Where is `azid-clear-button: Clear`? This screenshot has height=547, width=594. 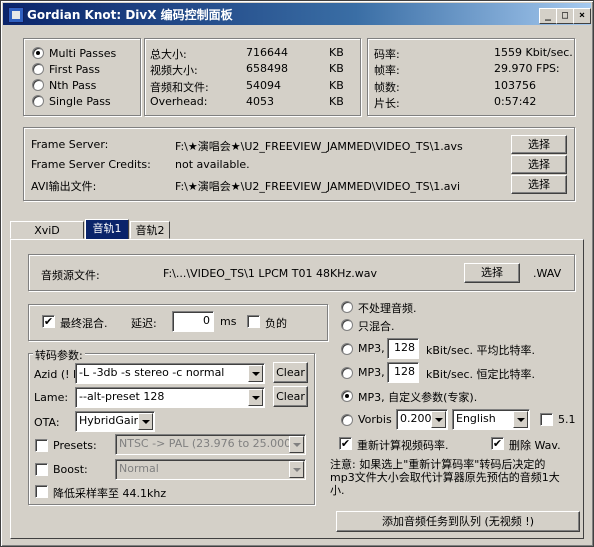
azid-clear-button: Clear is located at coordinates (290, 372).